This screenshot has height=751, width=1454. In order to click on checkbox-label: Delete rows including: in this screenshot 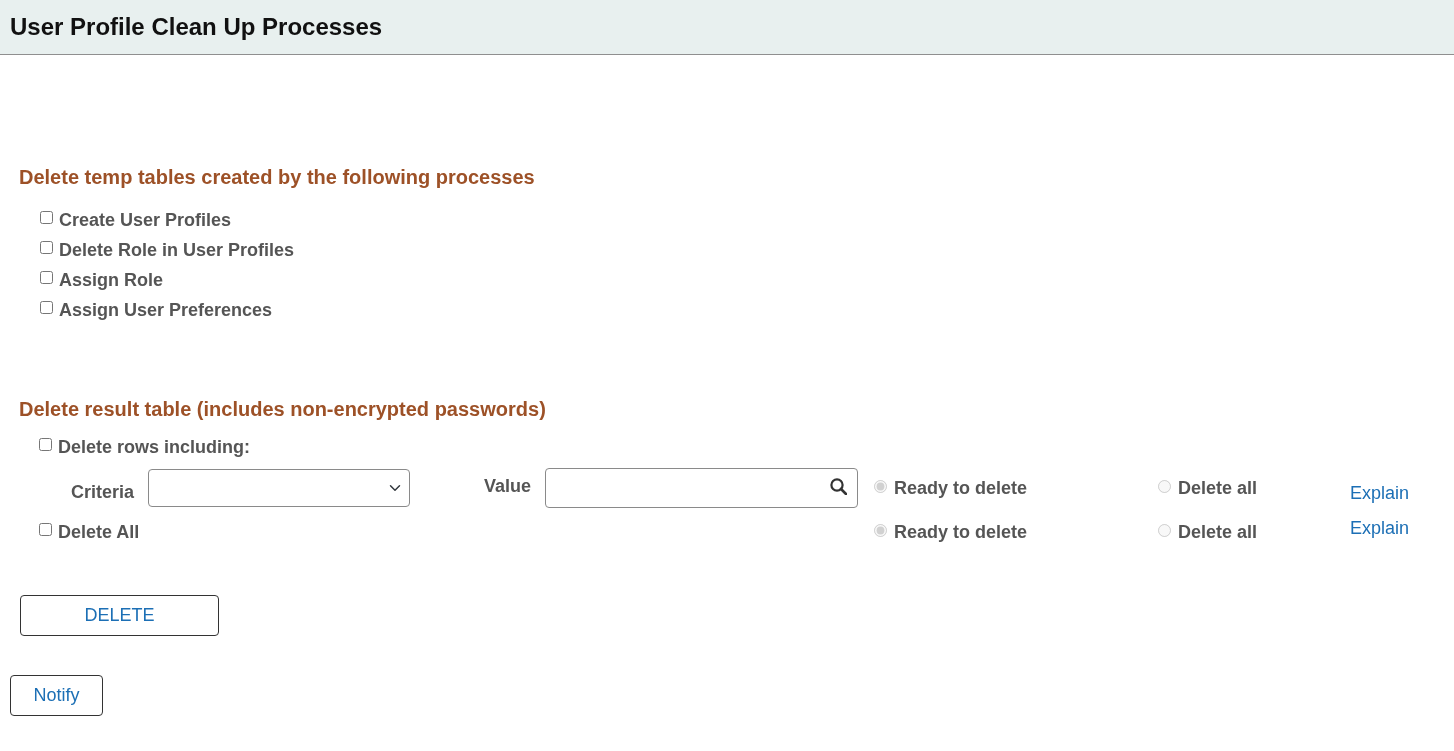, I will do `click(154, 447)`.